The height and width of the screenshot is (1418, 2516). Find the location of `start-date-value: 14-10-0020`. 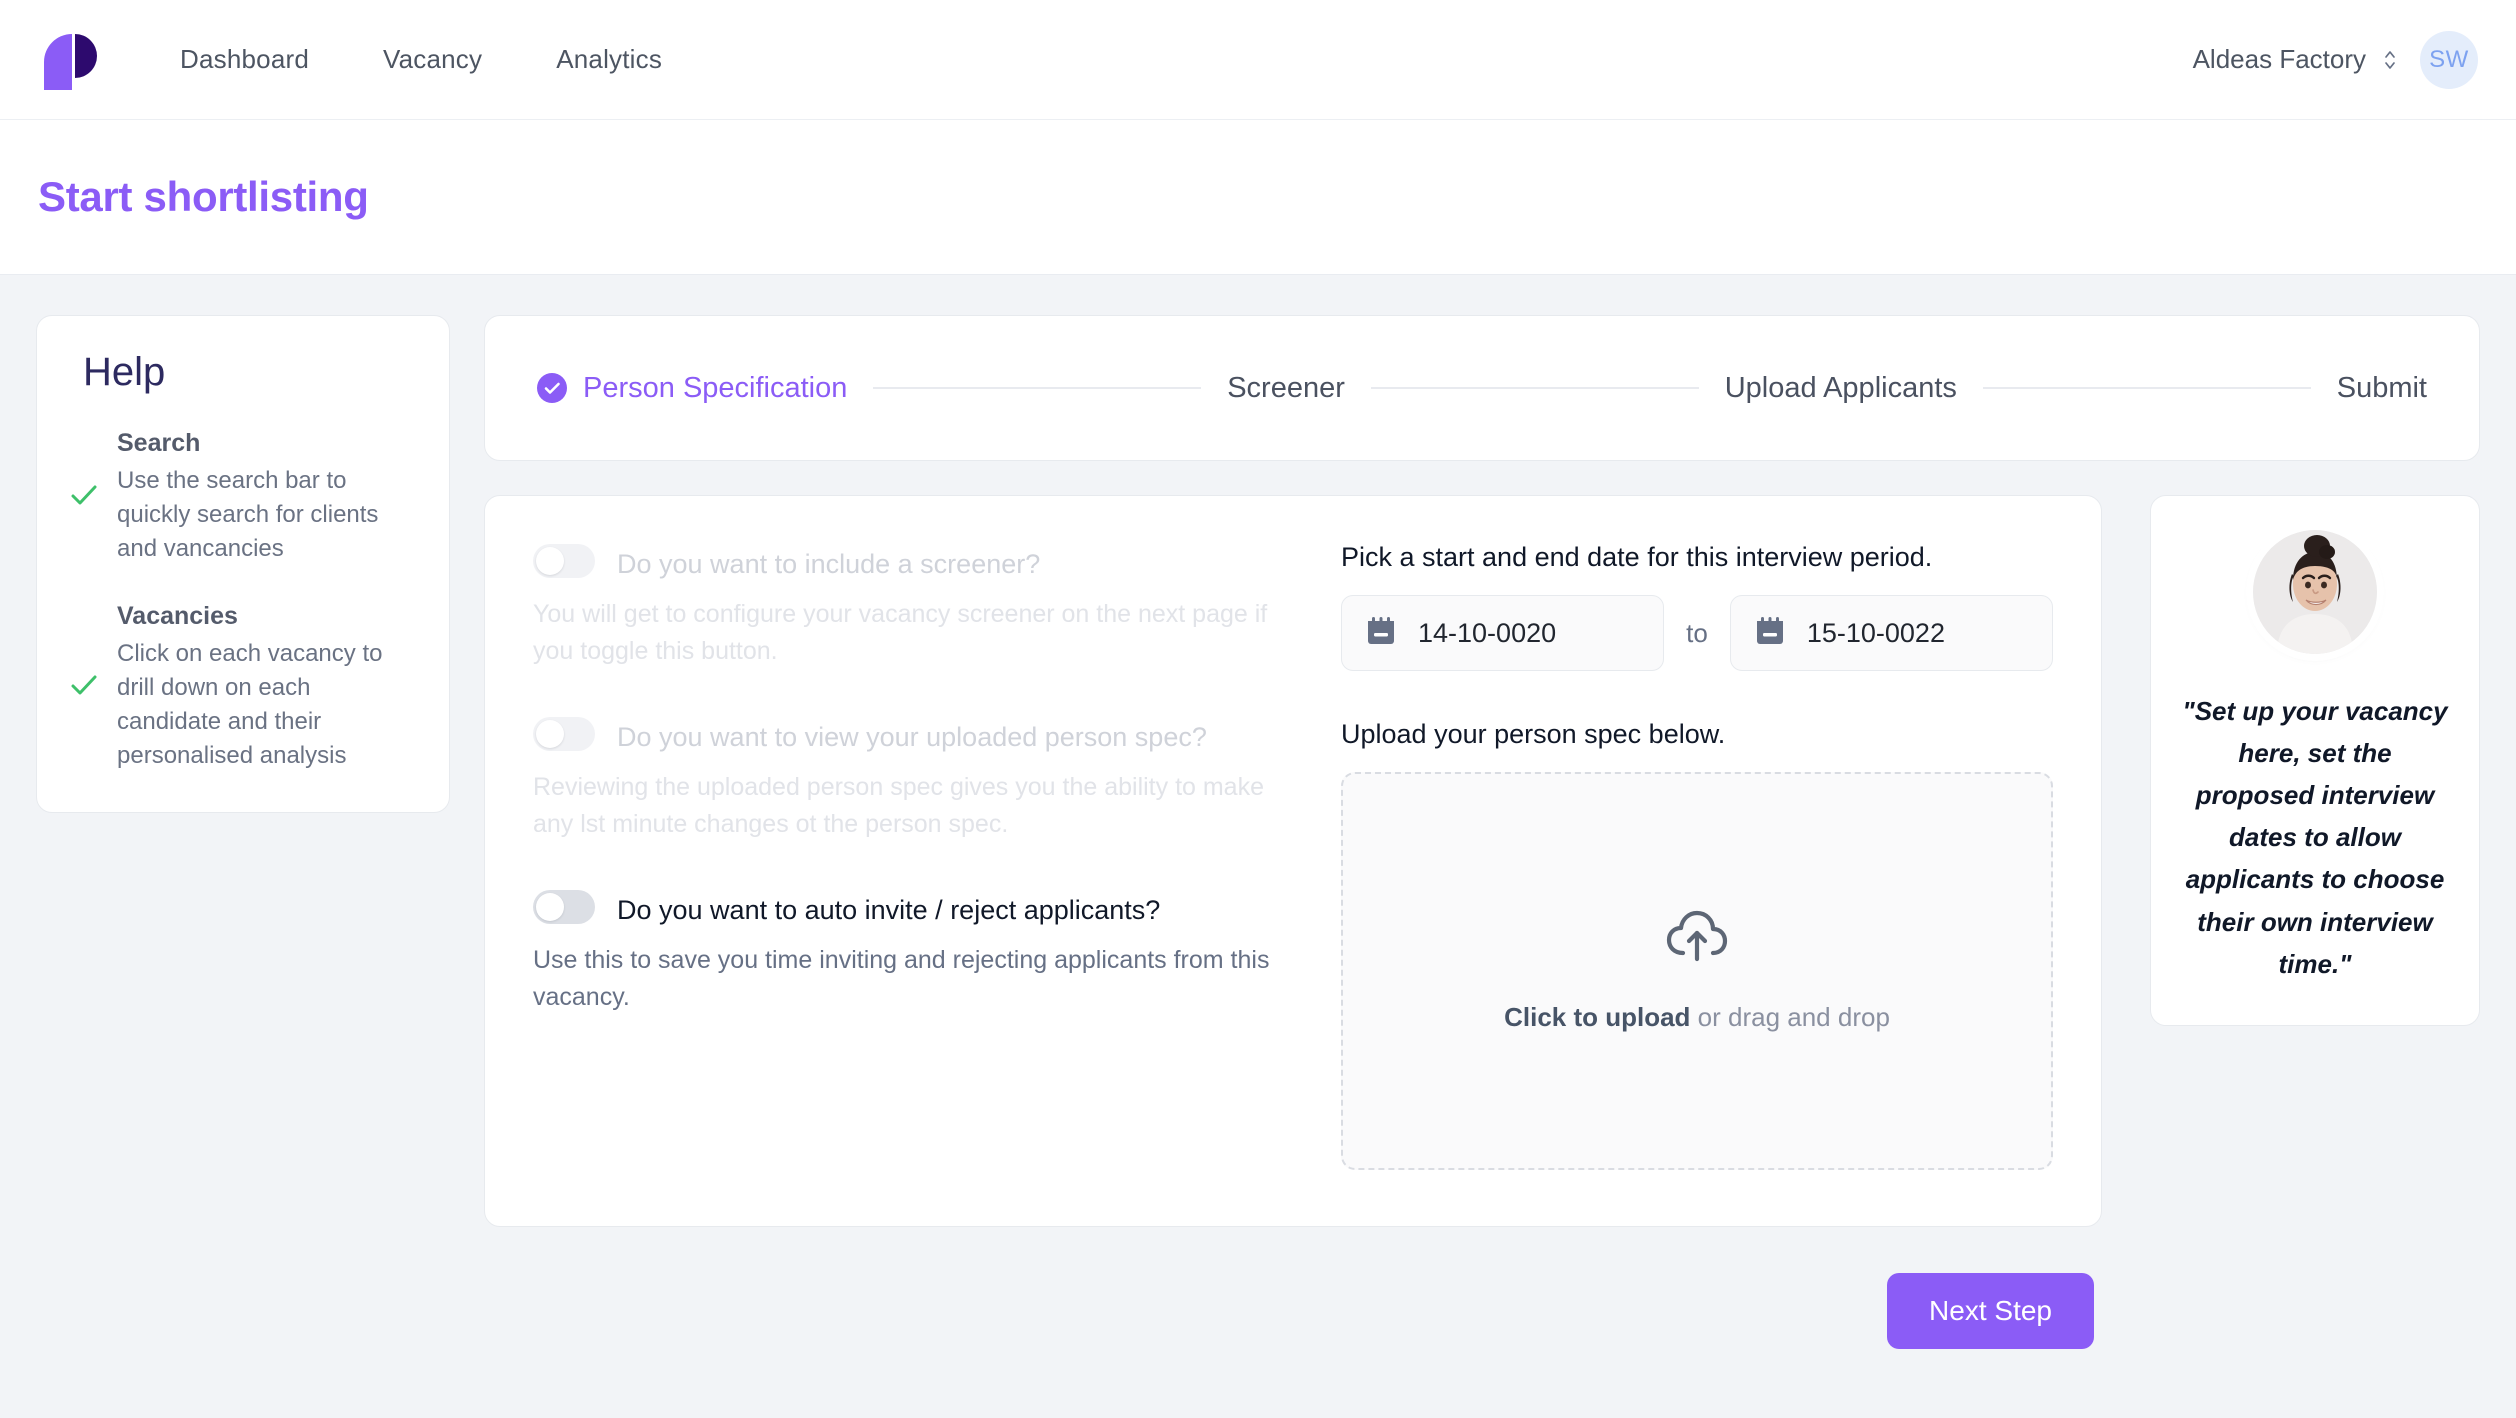

start-date-value: 14-10-0020 is located at coordinates (1487, 632).